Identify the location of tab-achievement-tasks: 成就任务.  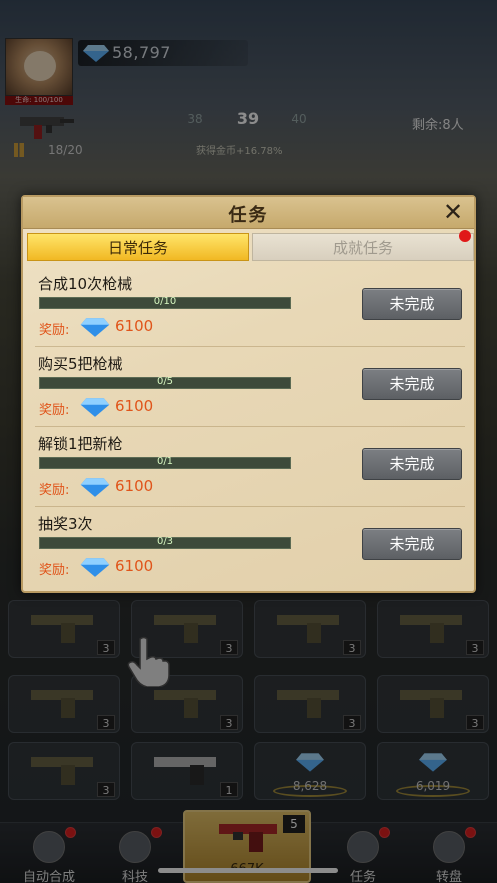
(363, 245).